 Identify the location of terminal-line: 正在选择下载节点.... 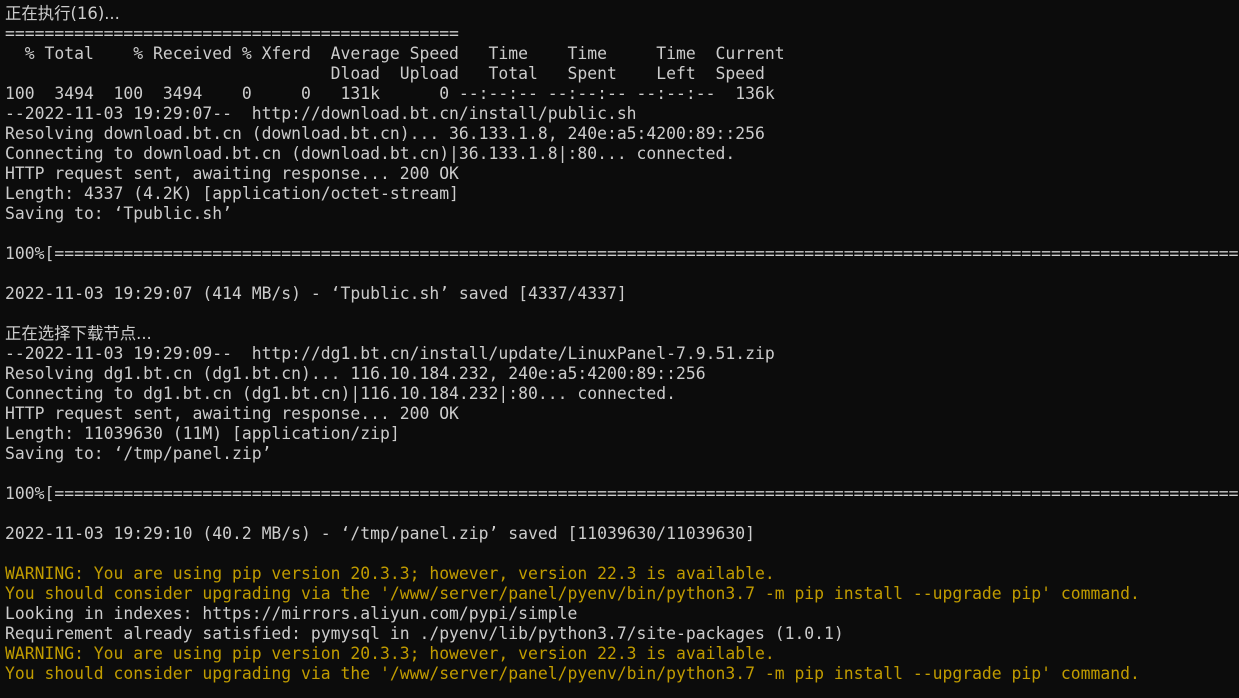
(78, 333).